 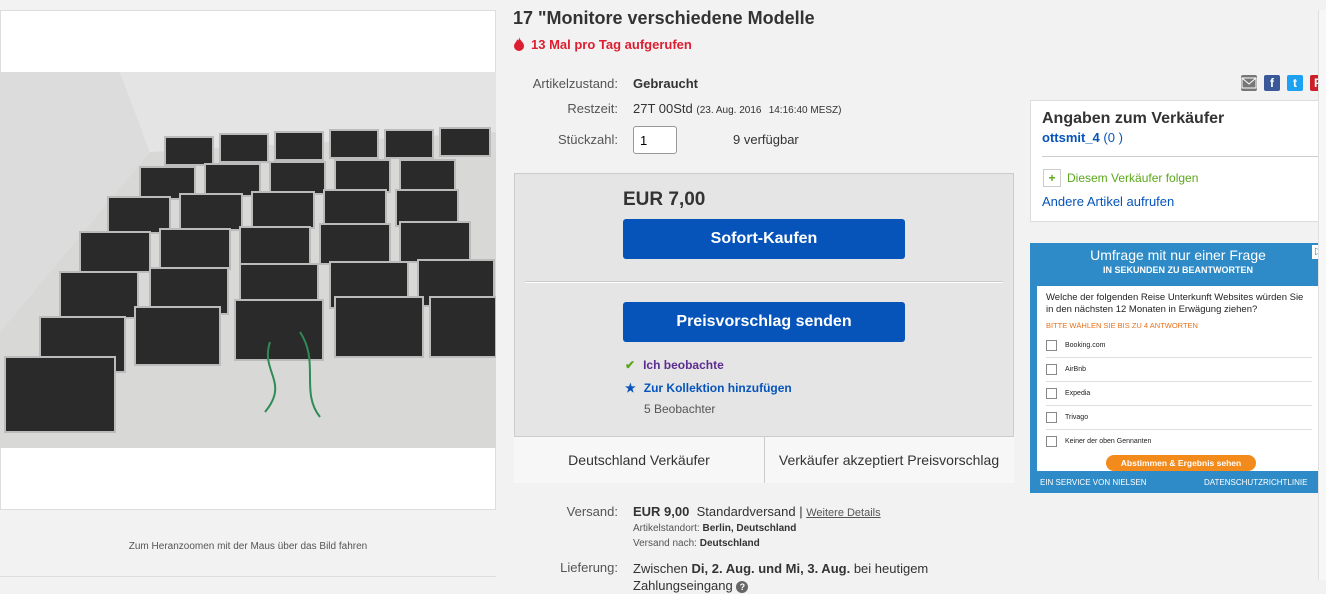 I want to click on facebook-icon: f, so click(x=1272, y=83).